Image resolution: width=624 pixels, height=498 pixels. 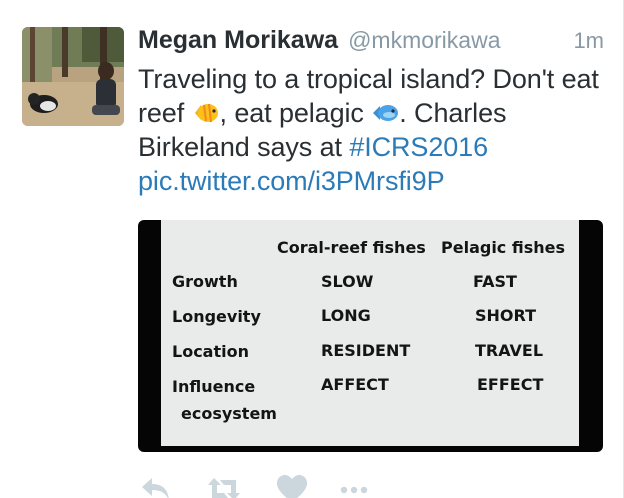 I want to click on slide-row-label-continued: ecosystem, so click(x=229, y=413).